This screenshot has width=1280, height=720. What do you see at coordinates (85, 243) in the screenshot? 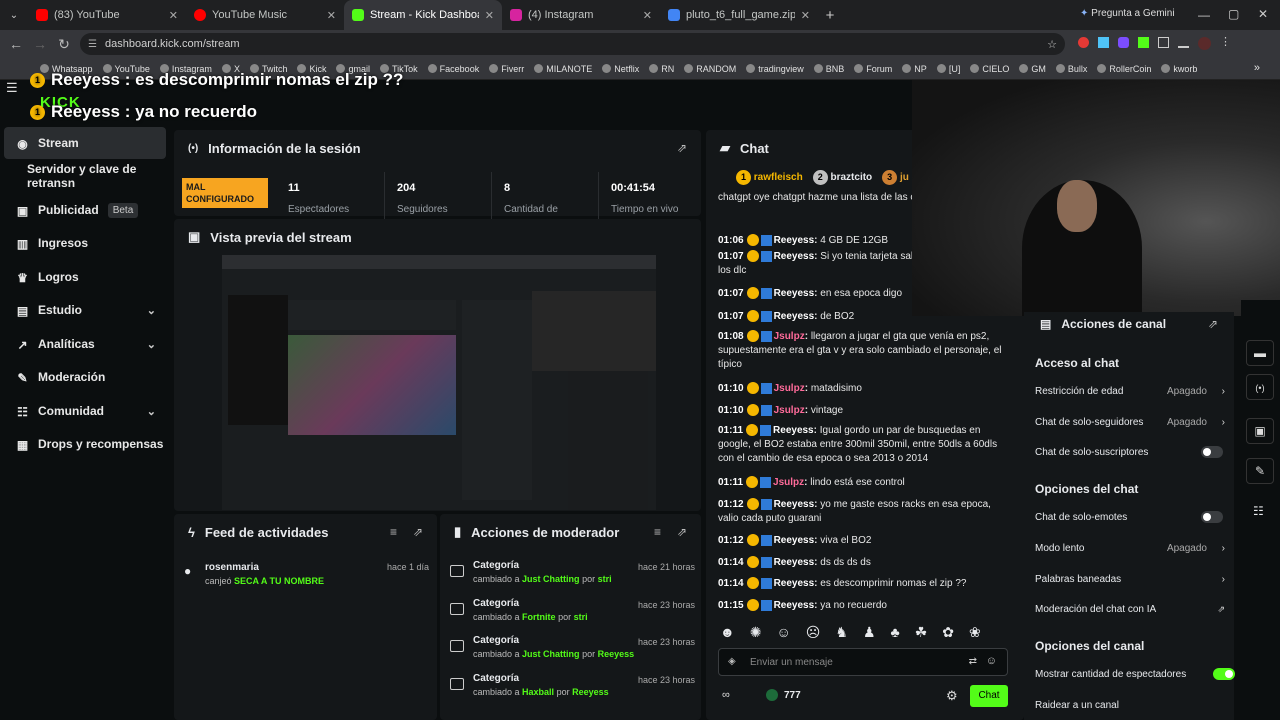
I see `sidebar-item-income: ▥ Ingresos` at bounding box center [85, 243].